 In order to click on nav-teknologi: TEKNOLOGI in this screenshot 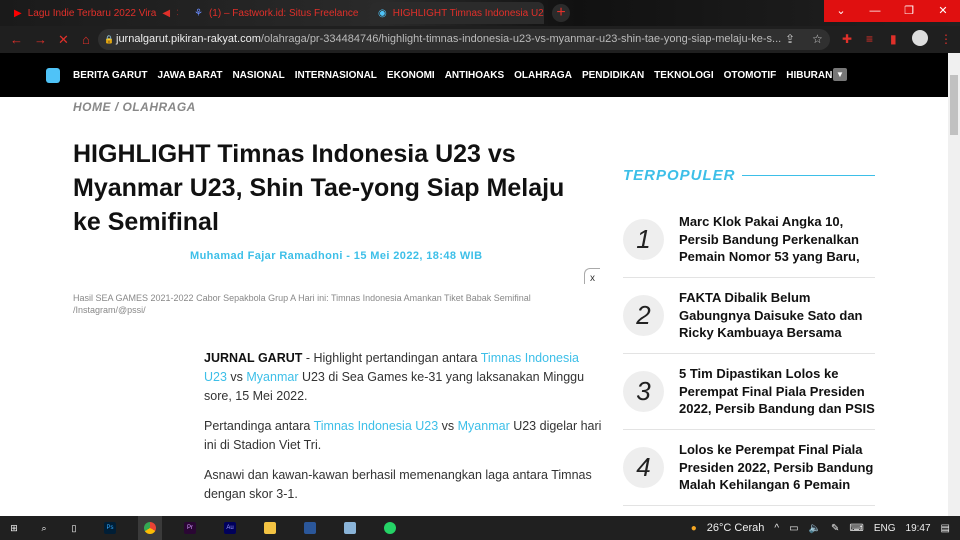, I will do `click(683, 75)`.